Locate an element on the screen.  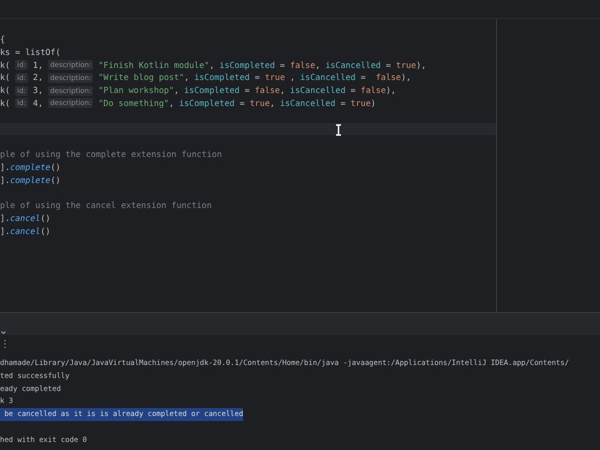
code-token: 3, is located at coordinates (38, 90).